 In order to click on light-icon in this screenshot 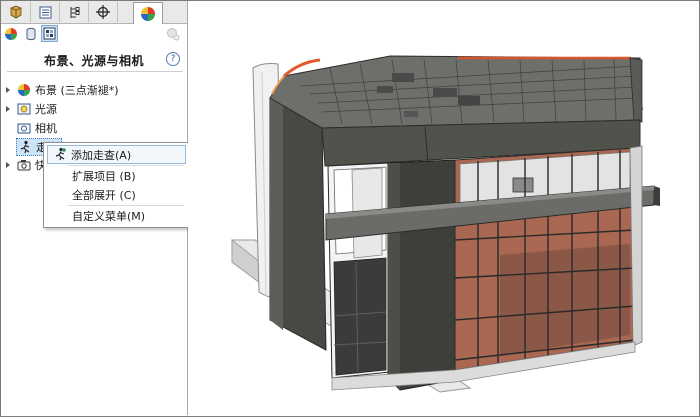, I will do `click(24, 109)`.